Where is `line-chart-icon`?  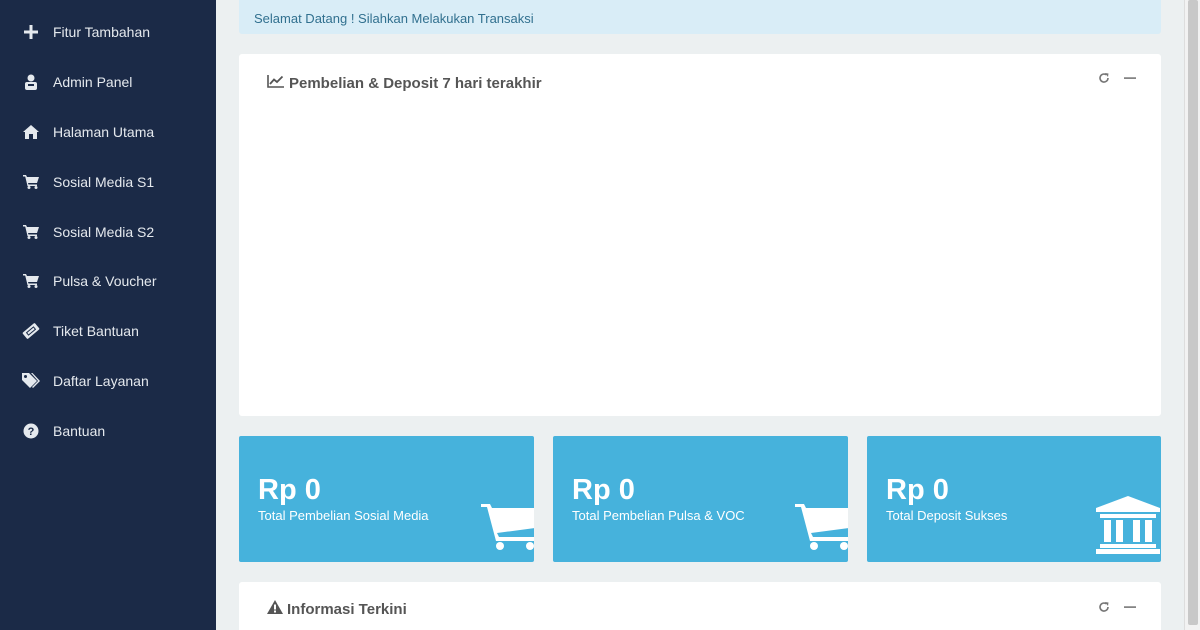 line-chart-icon is located at coordinates (278, 83).